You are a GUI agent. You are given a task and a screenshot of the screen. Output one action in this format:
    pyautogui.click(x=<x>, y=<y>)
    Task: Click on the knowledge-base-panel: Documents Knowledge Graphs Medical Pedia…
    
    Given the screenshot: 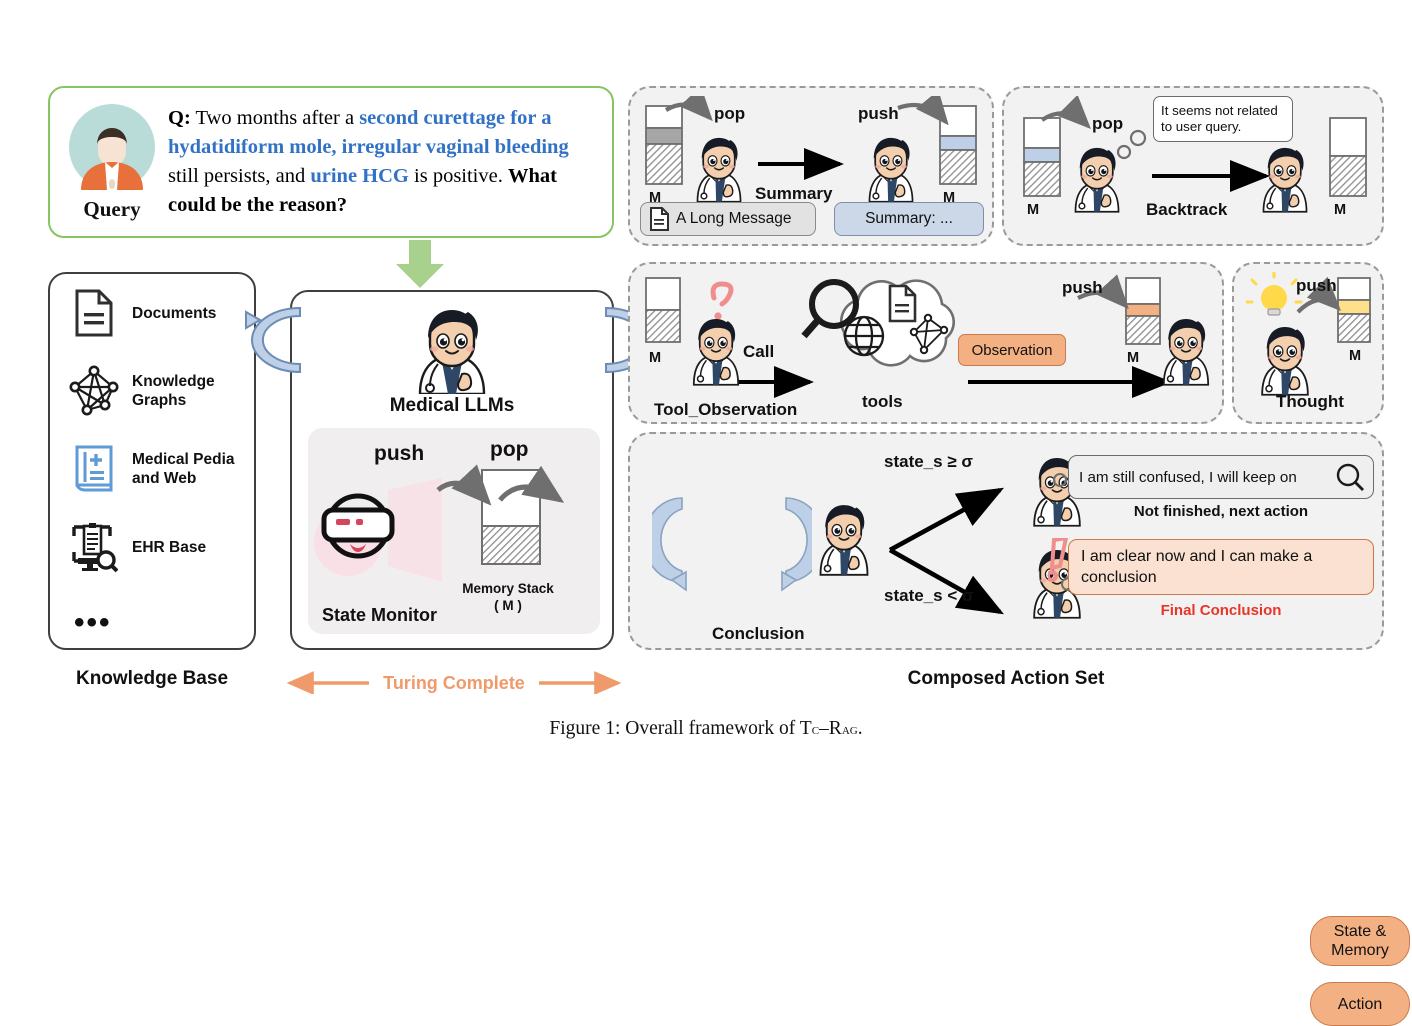 What is the action you would take?
    pyautogui.click(x=152, y=461)
    